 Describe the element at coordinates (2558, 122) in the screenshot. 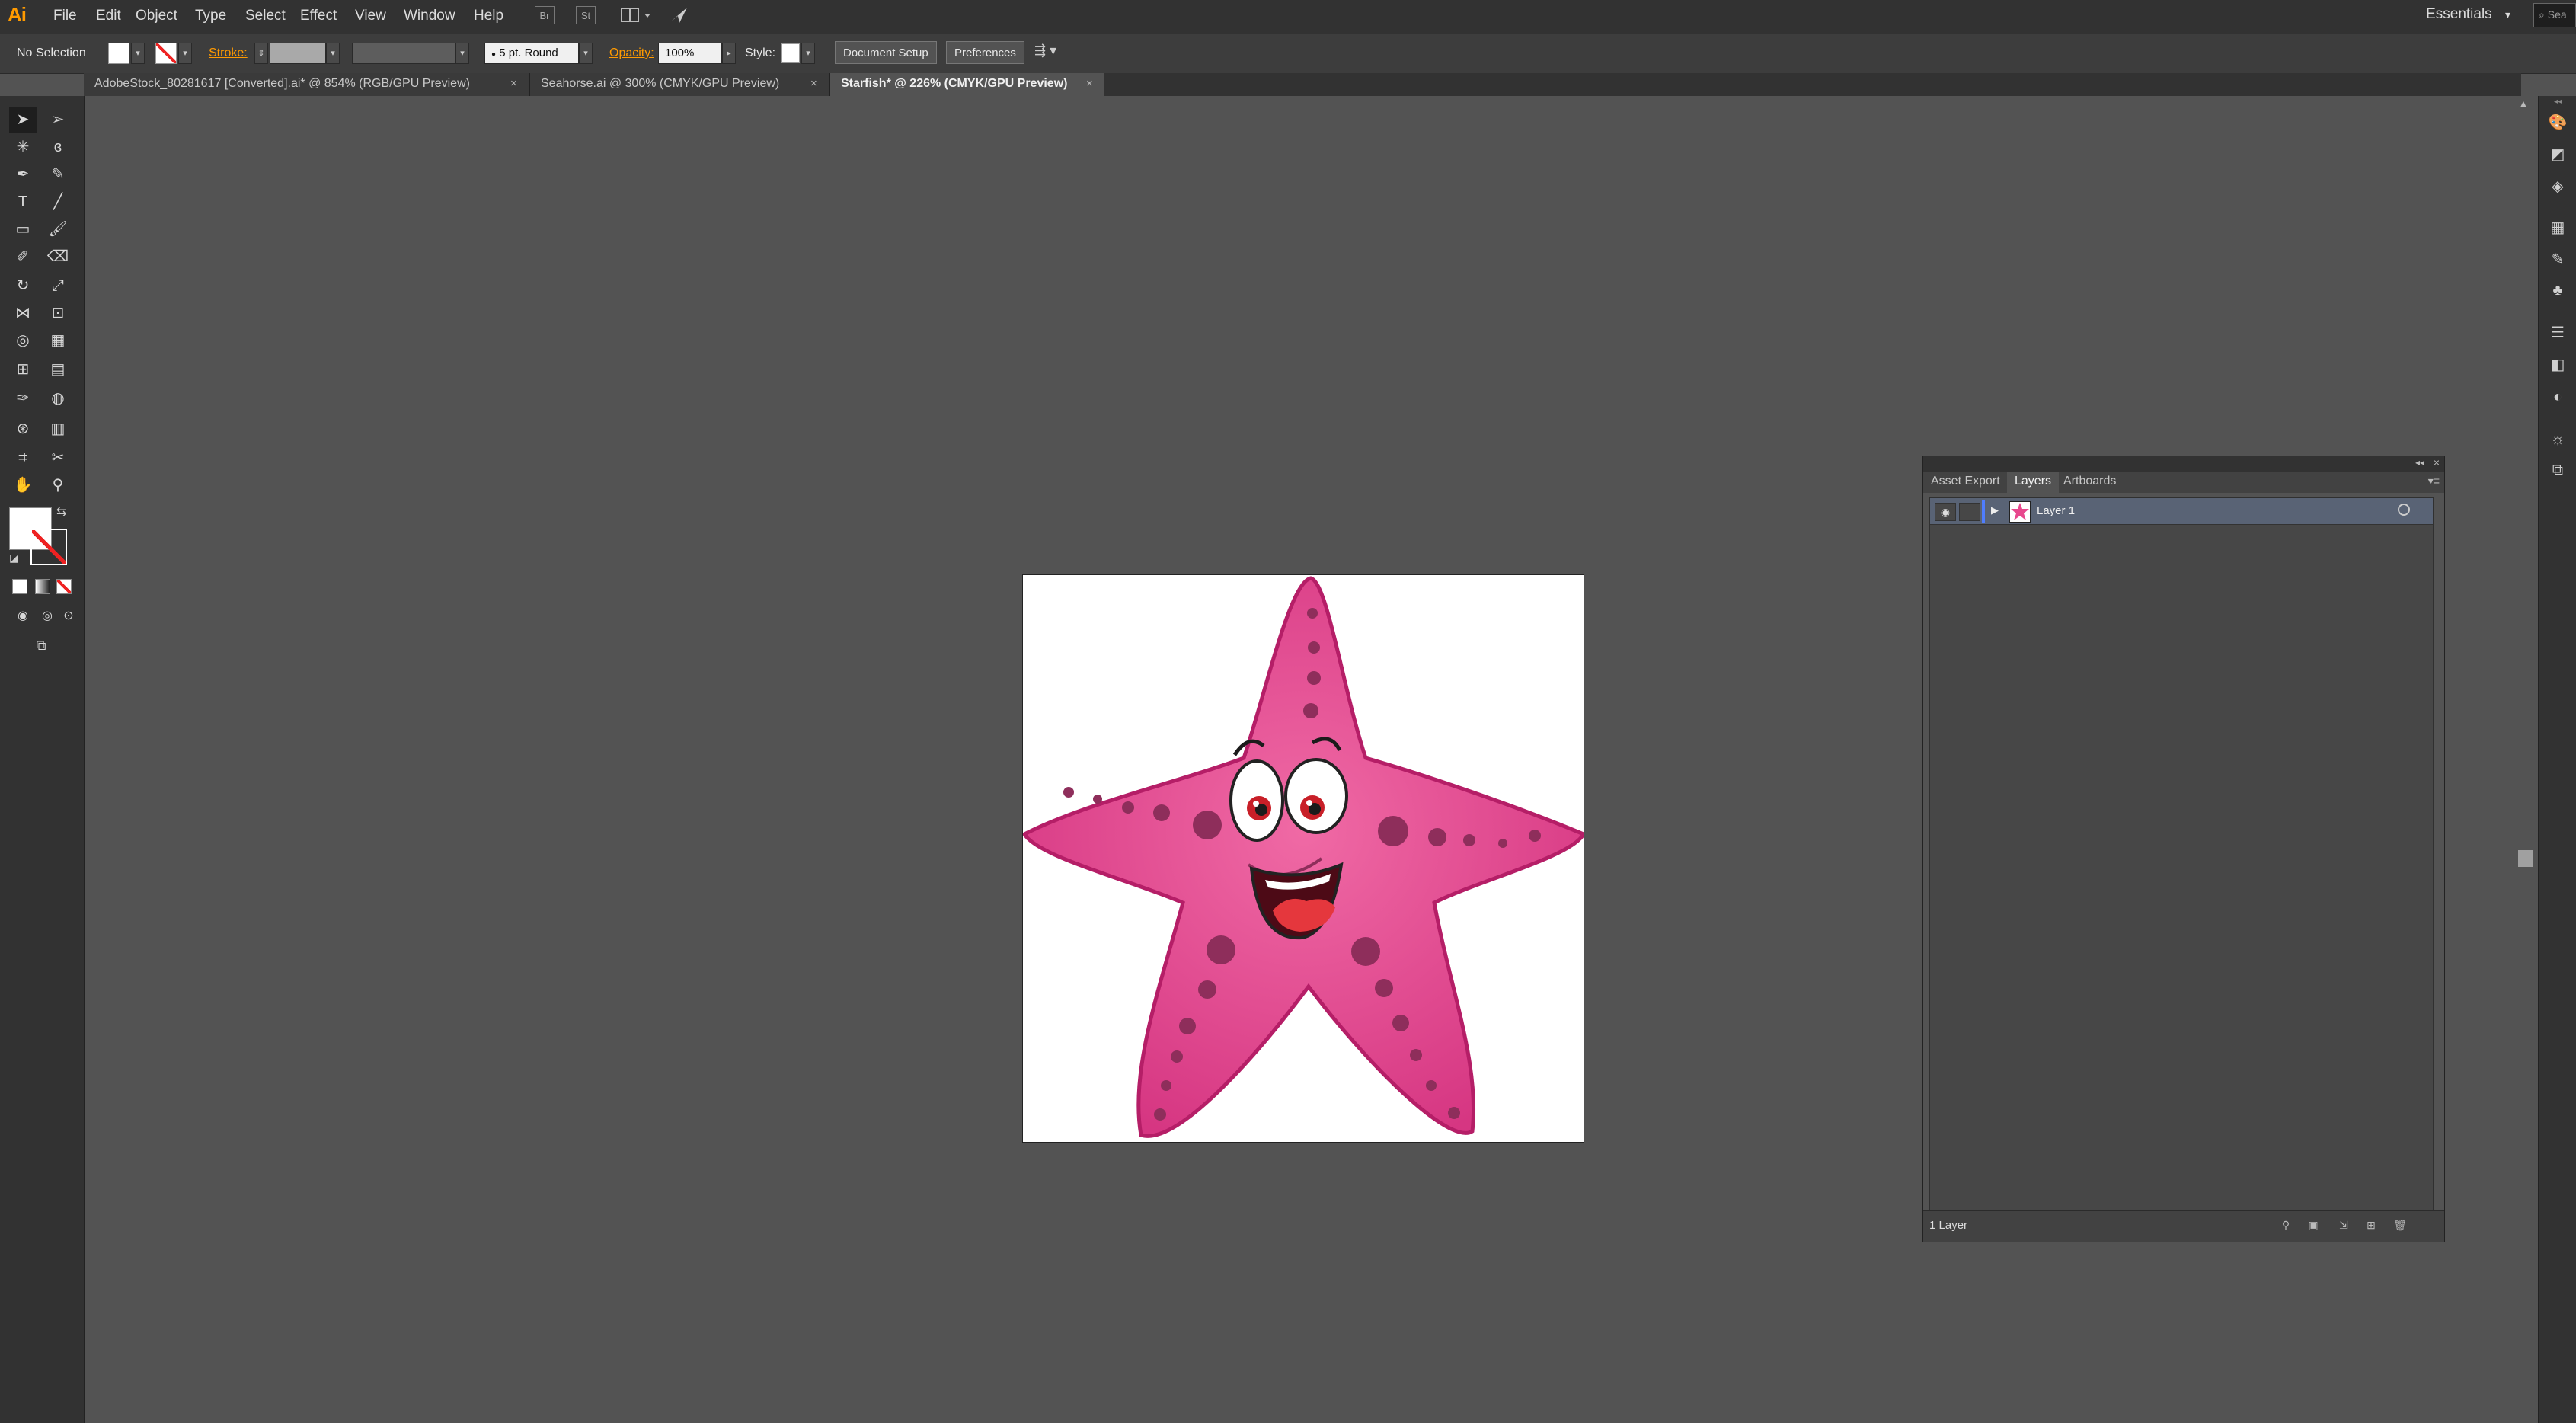

I see `color-panel-icon: 🎨` at that location.